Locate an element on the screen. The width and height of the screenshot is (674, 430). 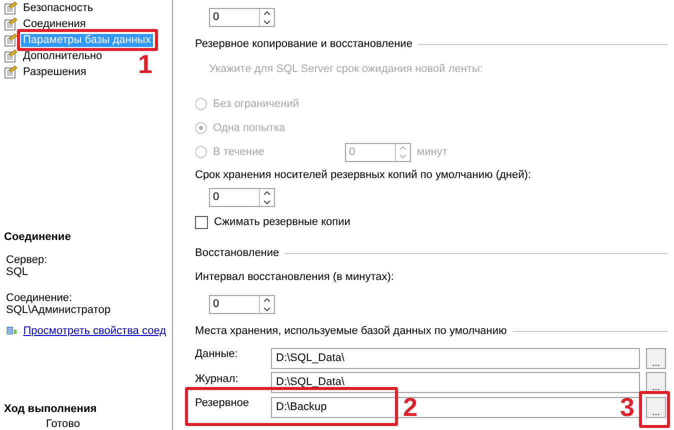
connection-label: Соединение: is located at coordinates (39, 298).